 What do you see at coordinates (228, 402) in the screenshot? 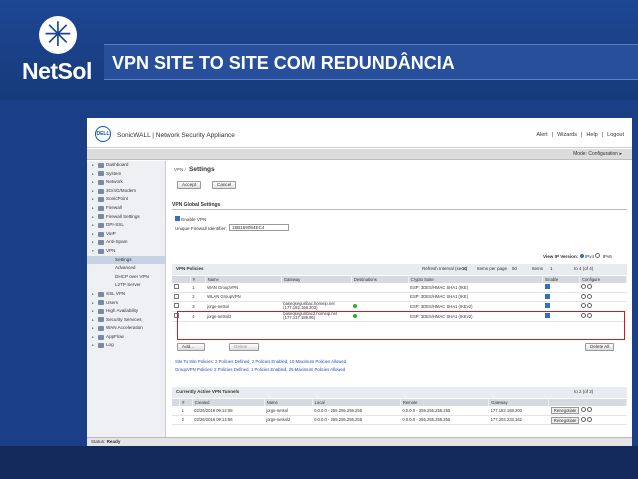
I see `column-header: Created` at bounding box center [228, 402].